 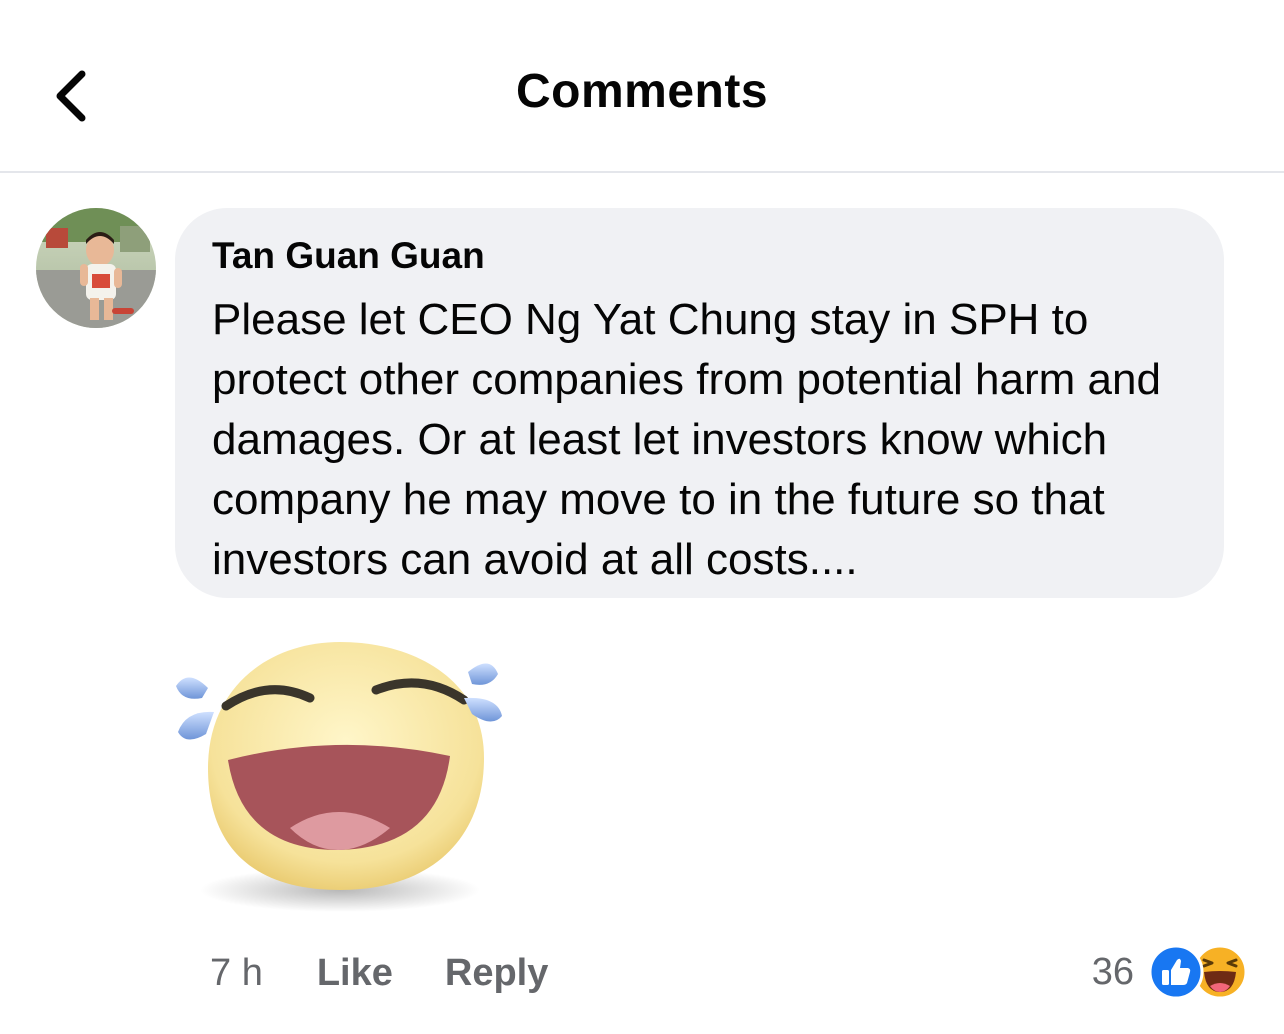 I want to click on comment-timestamp: 7 h, so click(x=236, y=973).